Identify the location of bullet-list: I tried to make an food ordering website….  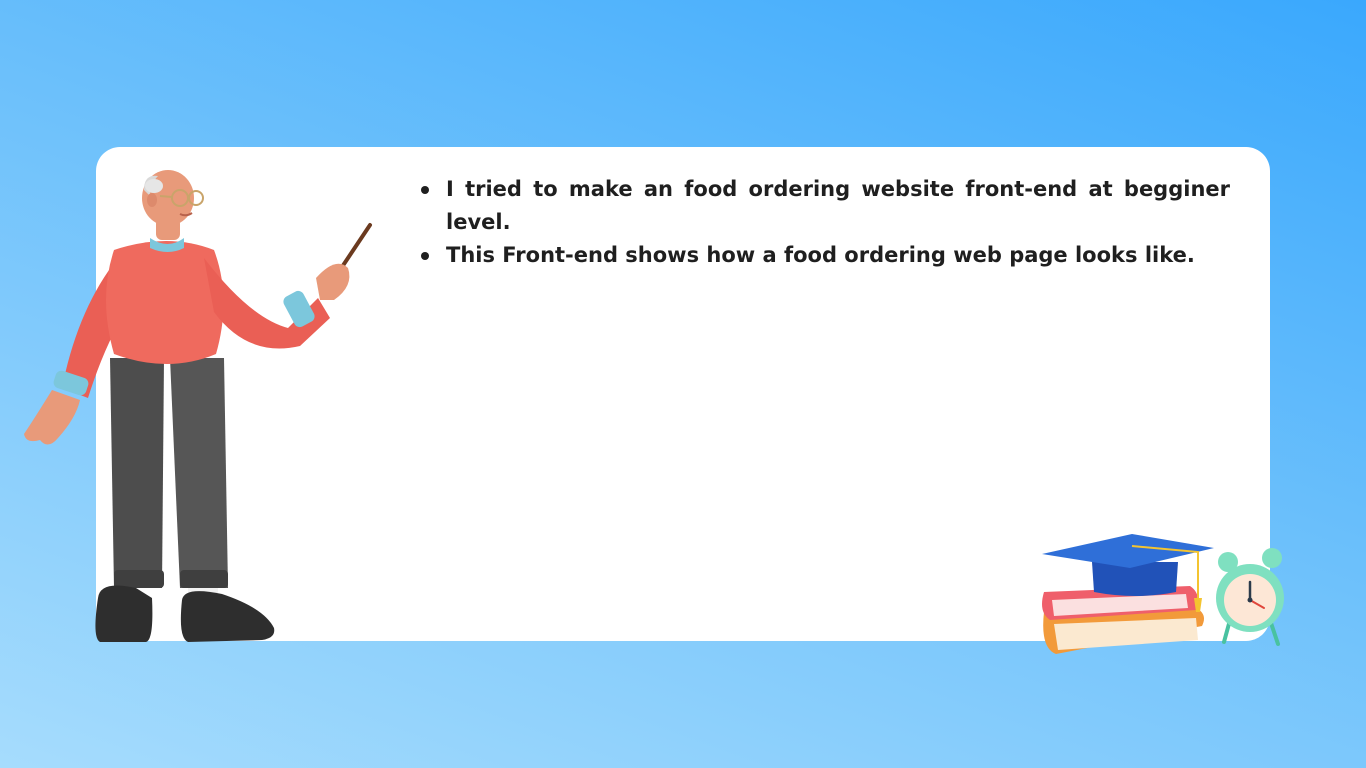
(824, 222).